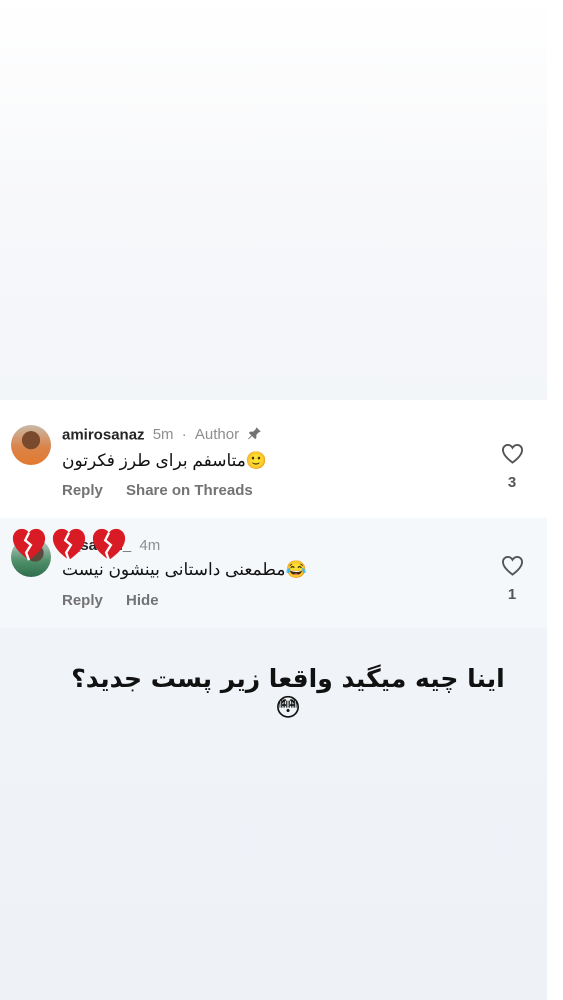 The height and width of the screenshot is (1000, 563). Describe the element at coordinates (512, 467) in the screenshot. I see `like-button: 3` at that location.